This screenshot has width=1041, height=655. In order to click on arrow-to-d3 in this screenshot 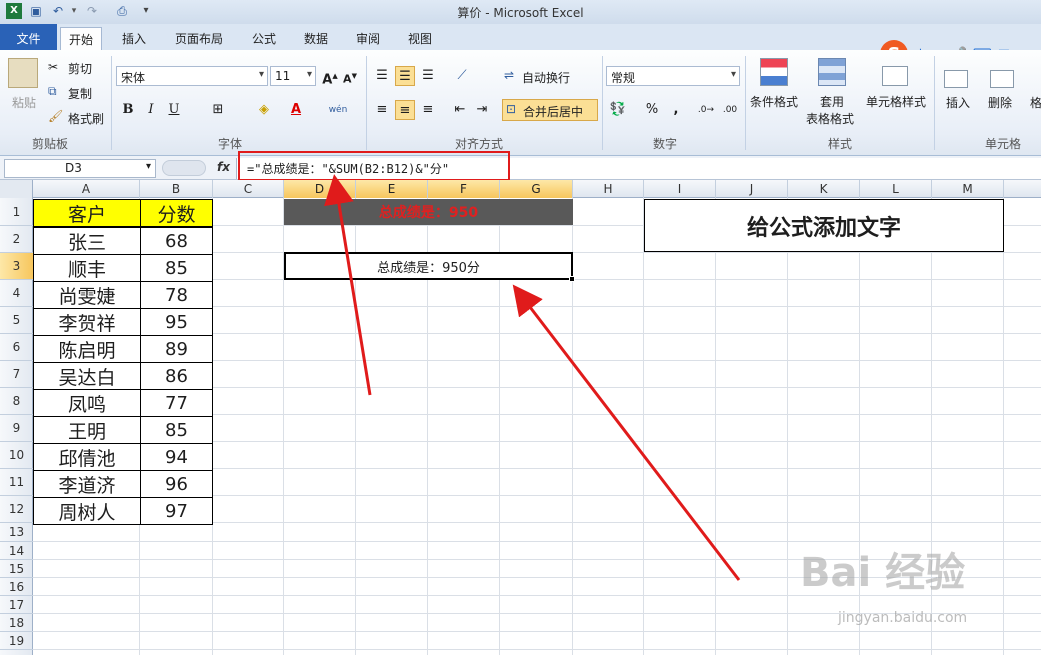, I will do `click(626, 432)`.